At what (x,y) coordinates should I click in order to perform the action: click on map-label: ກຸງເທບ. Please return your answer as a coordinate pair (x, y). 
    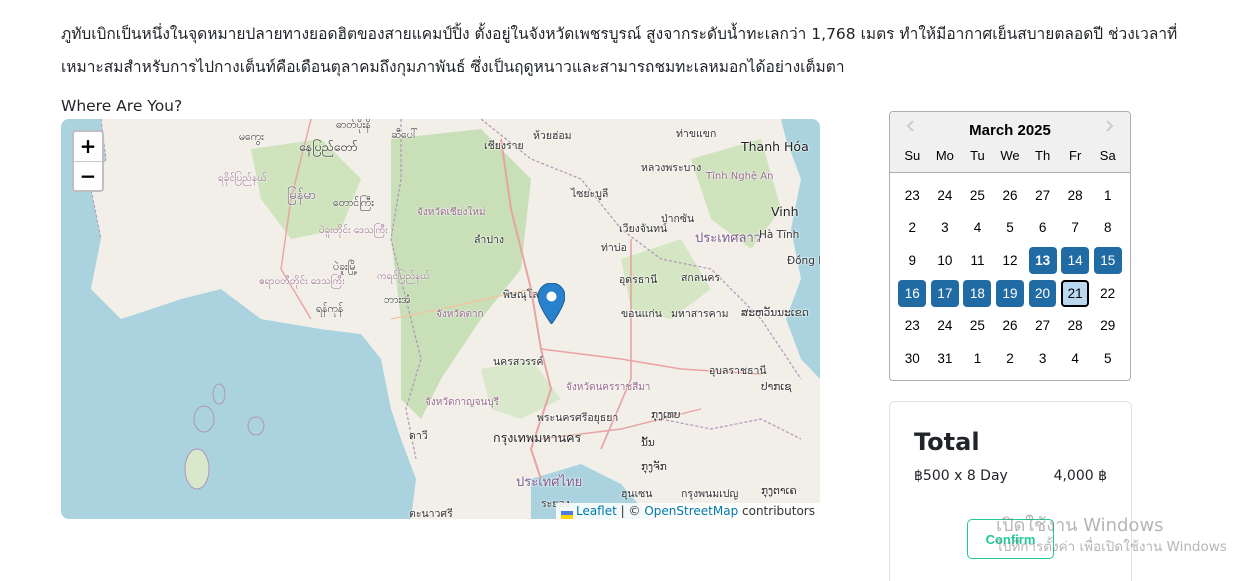
    Looking at the image, I should click on (666, 415).